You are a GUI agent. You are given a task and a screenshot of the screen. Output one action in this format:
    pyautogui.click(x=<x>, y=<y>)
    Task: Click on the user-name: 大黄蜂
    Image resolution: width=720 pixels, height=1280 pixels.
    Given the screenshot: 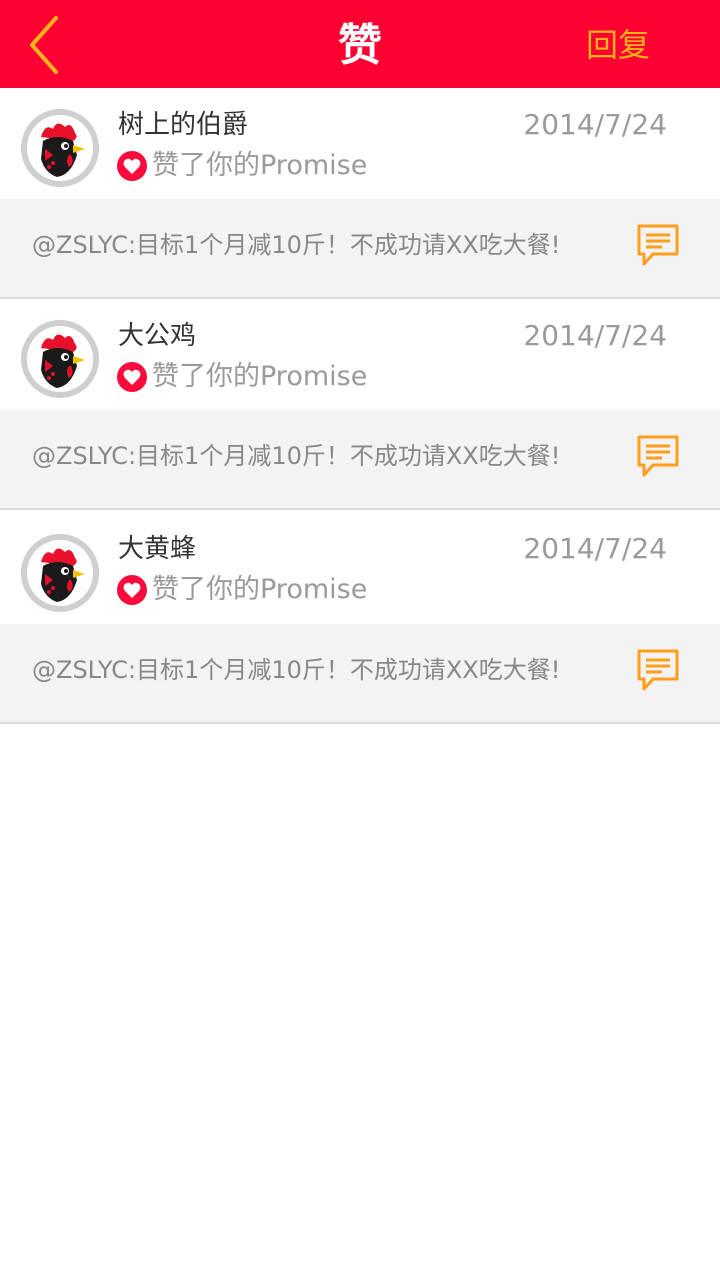 What is the action you would take?
    pyautogui.click(x=157, y=549)
    